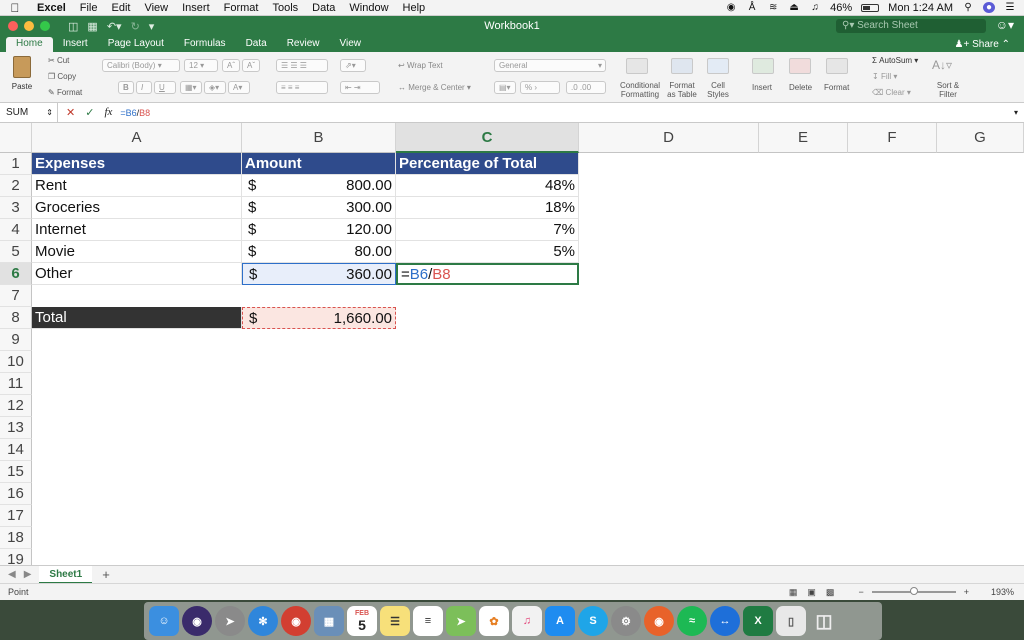  What do you see at coordinates (137, 252) in the screenshot?
I see `cell-a5: Movie` at bounding box center [137, 252].